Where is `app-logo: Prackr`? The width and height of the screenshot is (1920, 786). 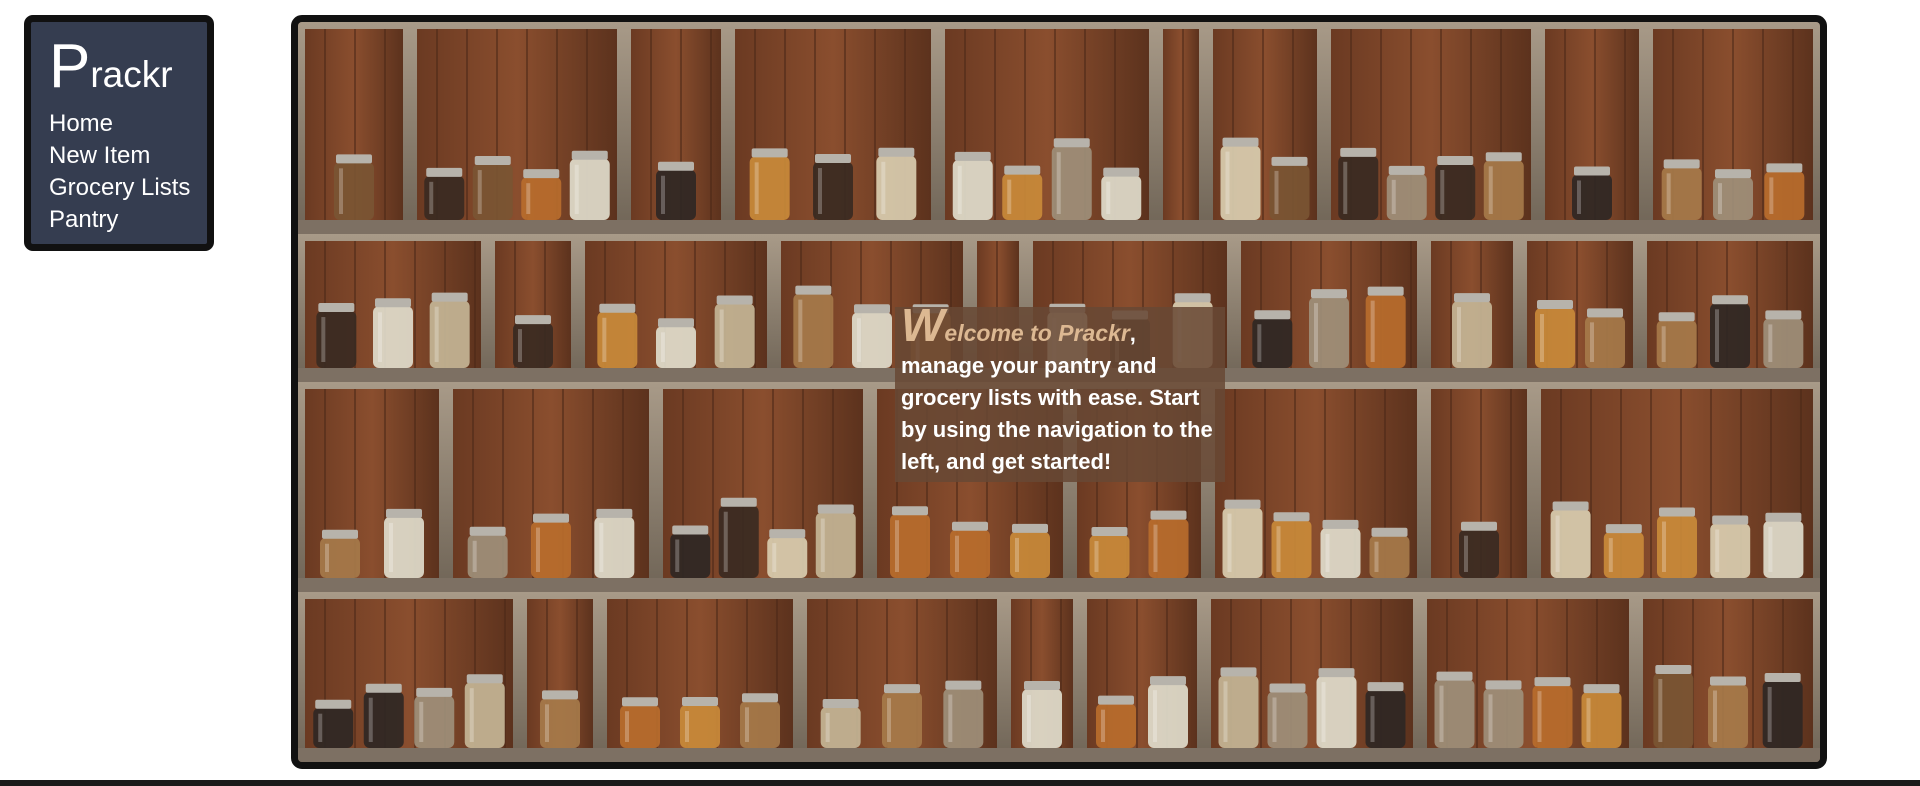
app-logo: Prackr is located at coordinates (128, 67).